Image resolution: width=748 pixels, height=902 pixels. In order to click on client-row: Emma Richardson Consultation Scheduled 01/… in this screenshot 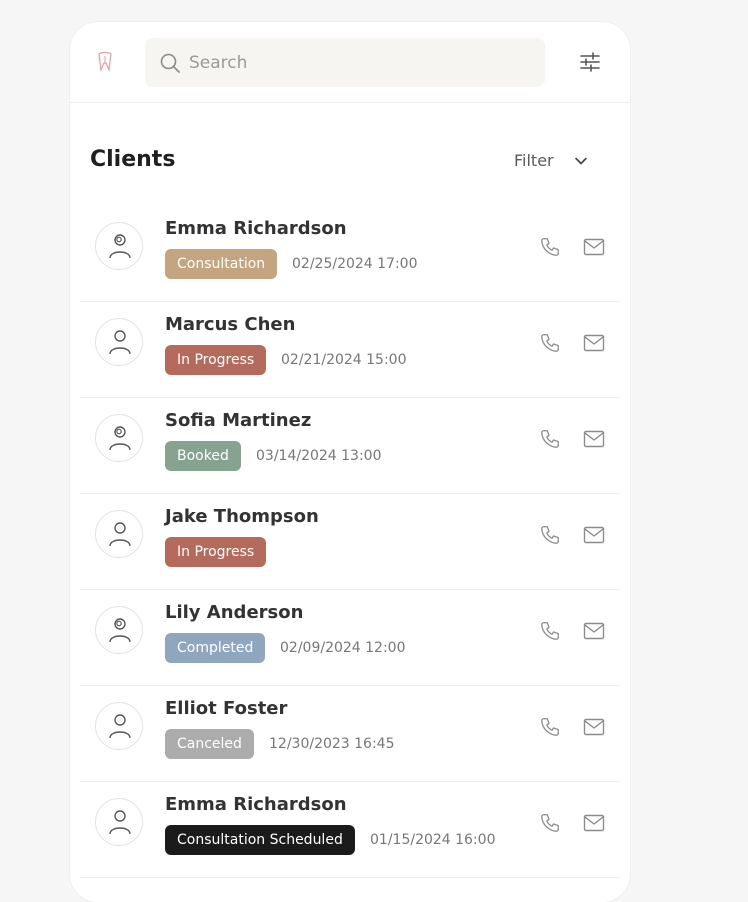, I will do `click(350, 830)`.